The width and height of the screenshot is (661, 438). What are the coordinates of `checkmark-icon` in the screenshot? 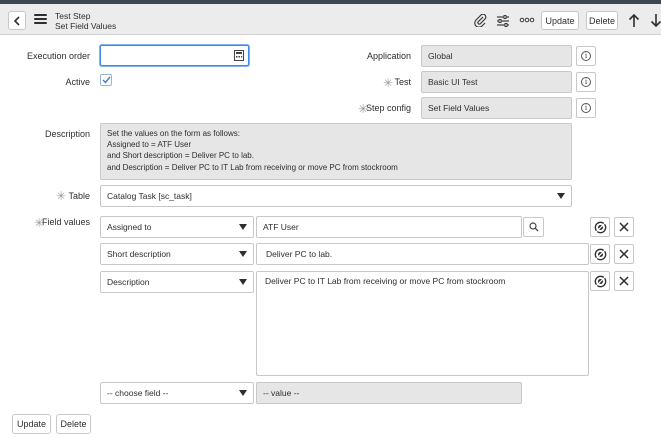 It's located at (106, 80).